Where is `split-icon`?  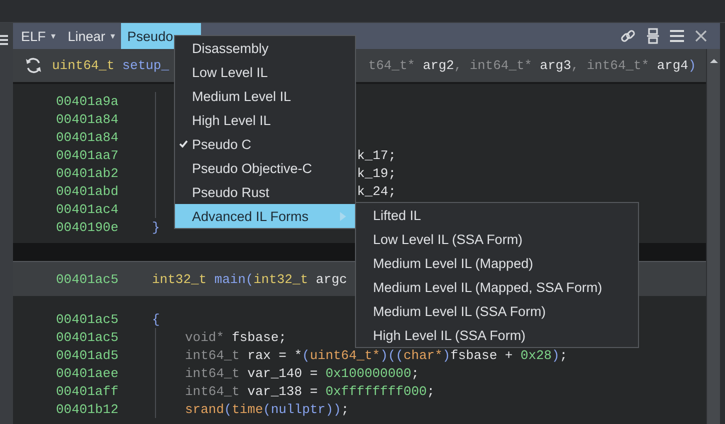 split-icon is located at coordinates (653, 36).